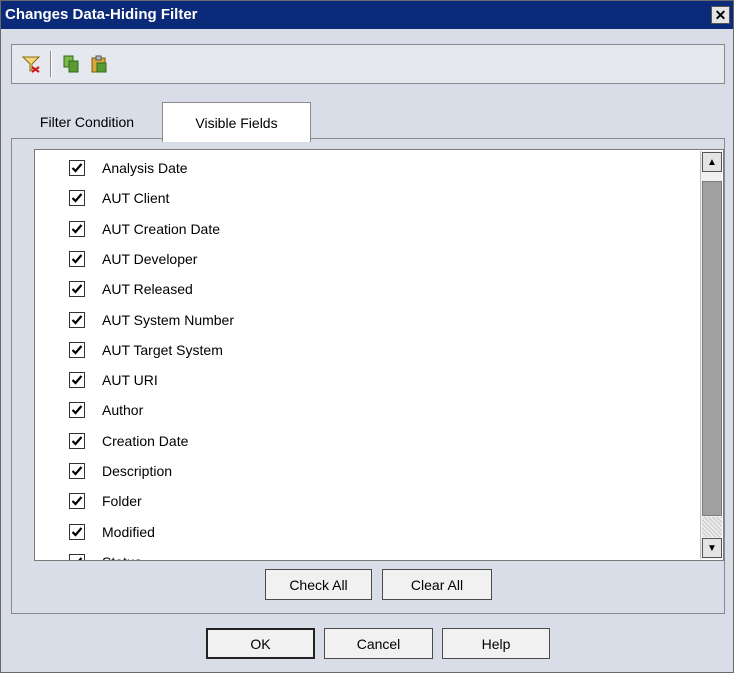 The width and height of the screenshot is (734, 673). What do you see at coordinates (360, 441) in the screenshot?
I see `field-row: Creation Date` at bounding box center [360, 441].